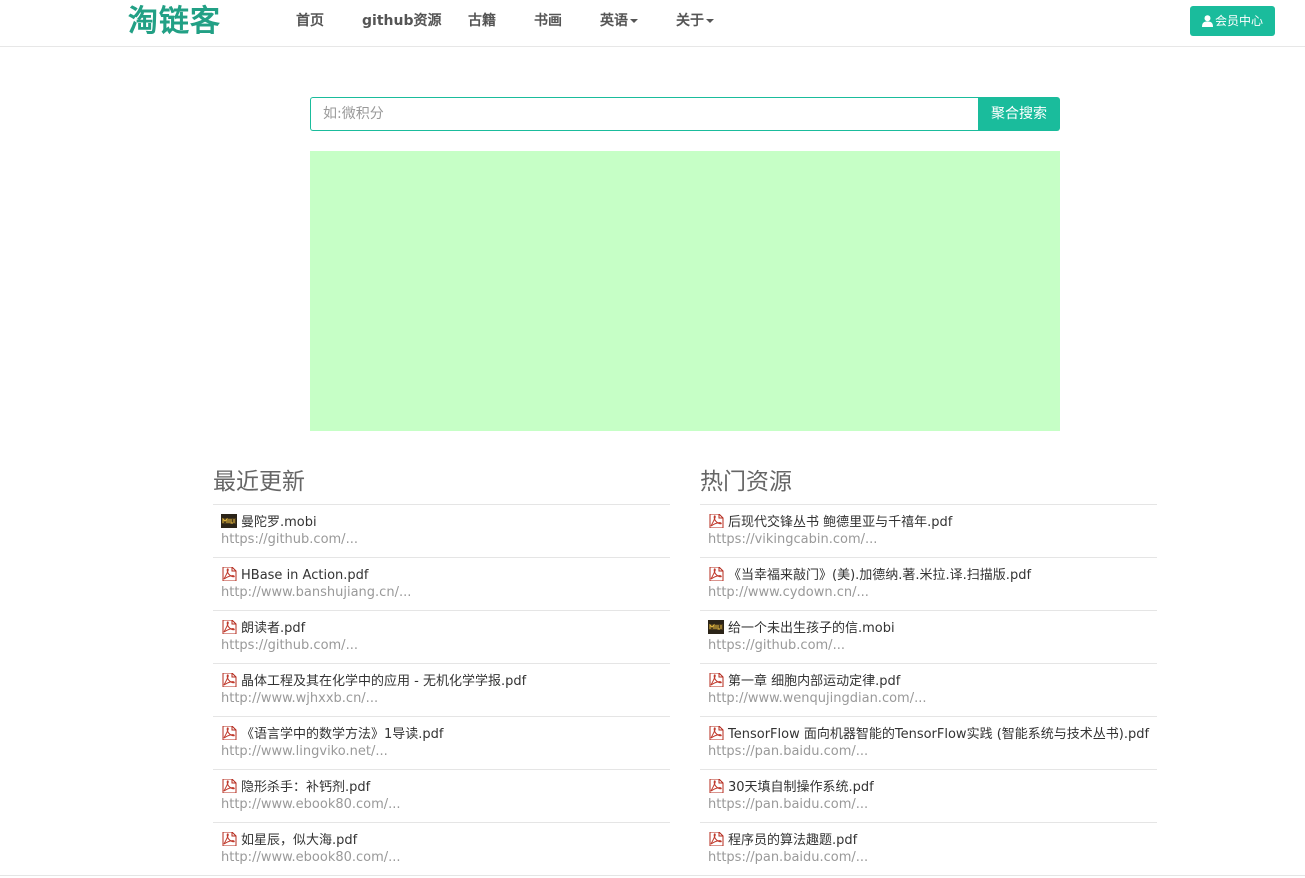  Describe the element at coordinates (548, 21) in the screenshot. I see `nav-calligraphy: 书画` at that location.